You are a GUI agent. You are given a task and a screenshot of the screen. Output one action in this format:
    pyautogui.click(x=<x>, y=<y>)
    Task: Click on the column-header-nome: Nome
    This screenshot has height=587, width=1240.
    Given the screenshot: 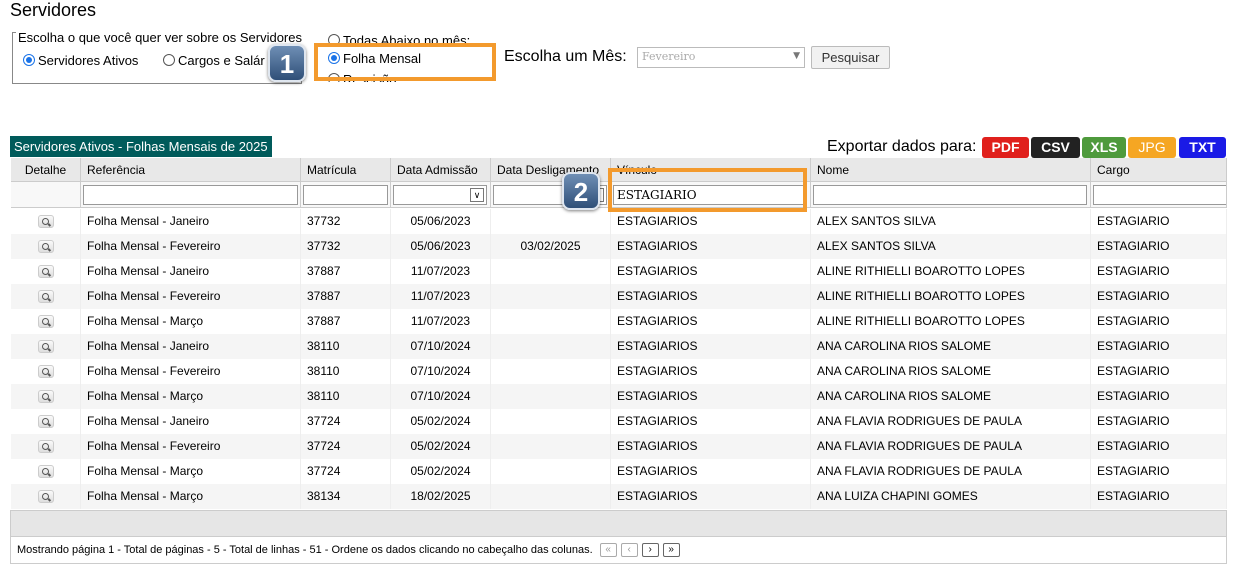 What is the action you would take?
    pyautogui.click(x=951, y=170)
    